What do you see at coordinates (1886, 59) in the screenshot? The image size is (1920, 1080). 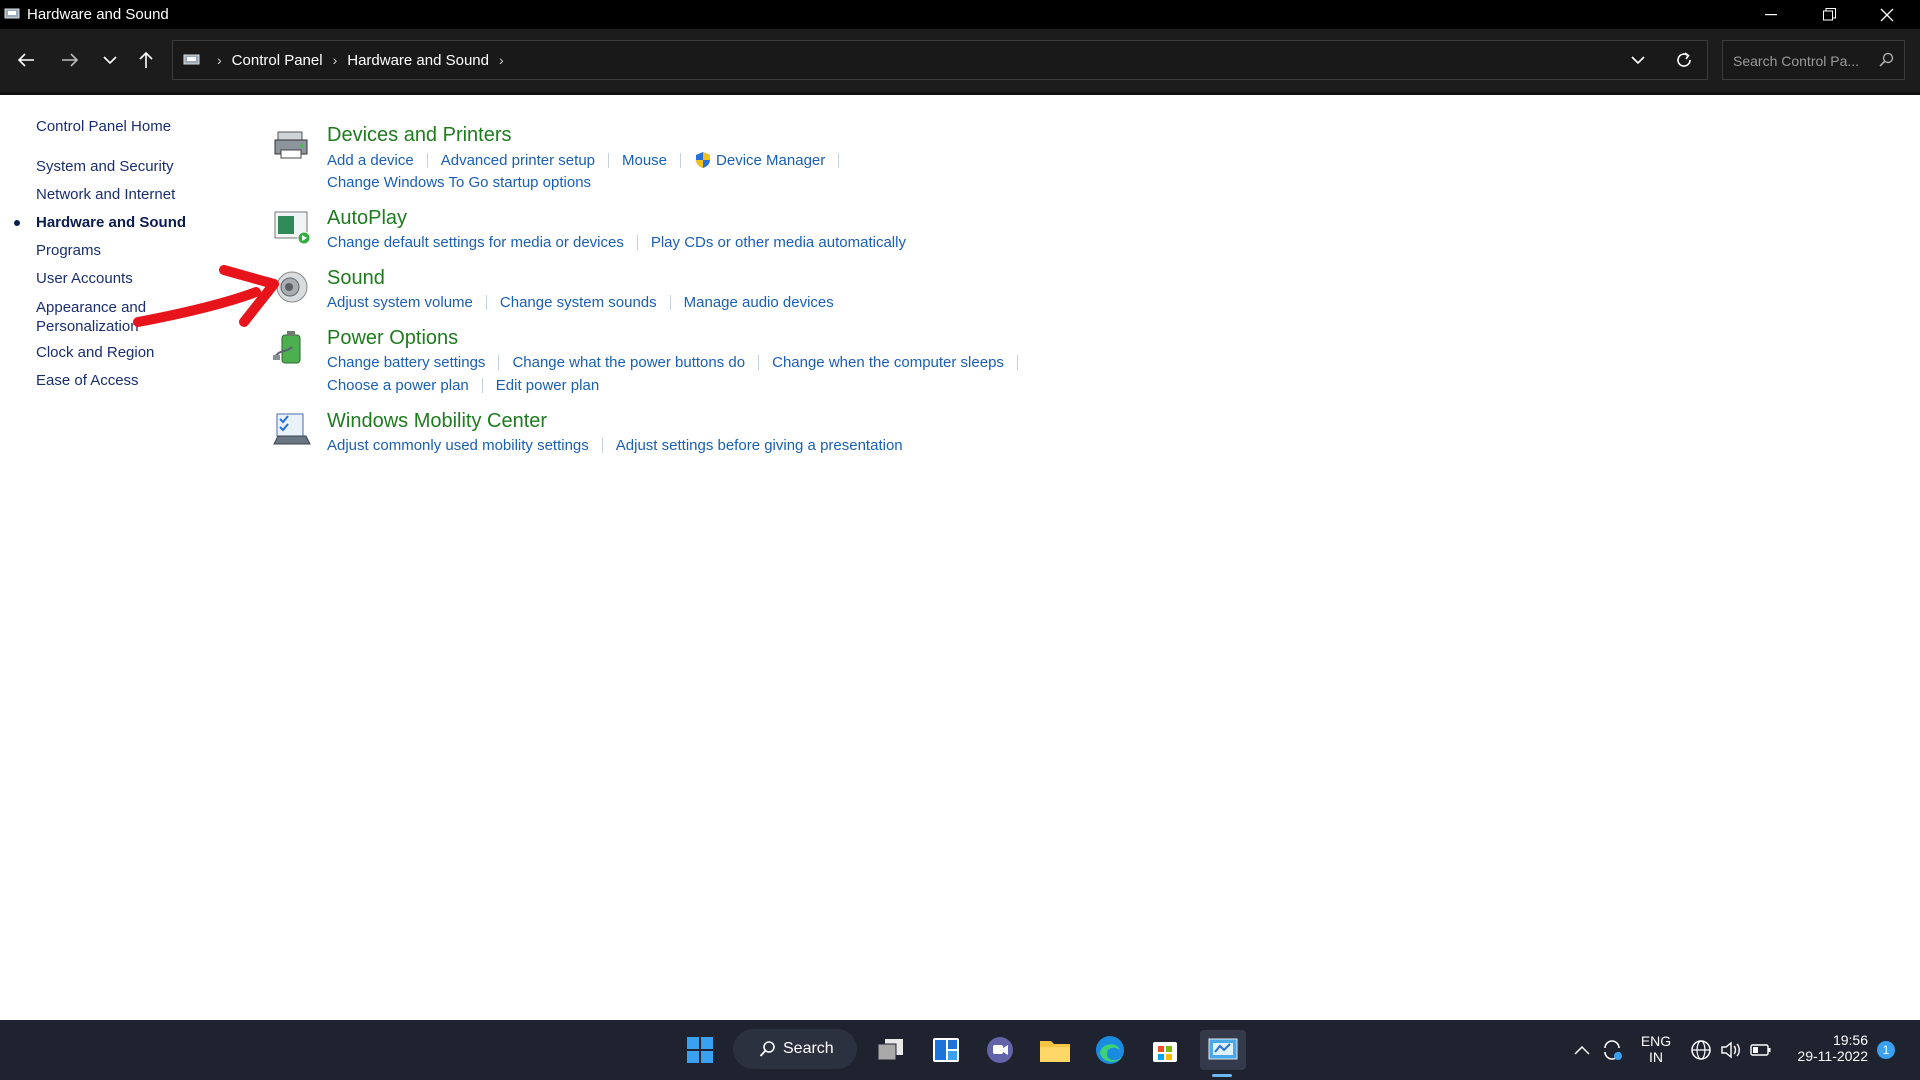 I see `search-icon` at bounding box center [1886, 59].